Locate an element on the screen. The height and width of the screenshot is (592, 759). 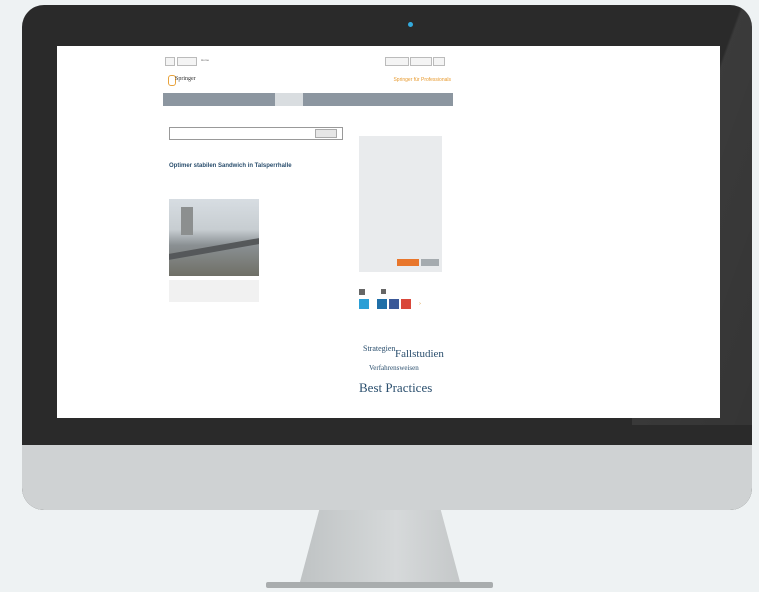
print-icon is located at coordinates (362, 292).